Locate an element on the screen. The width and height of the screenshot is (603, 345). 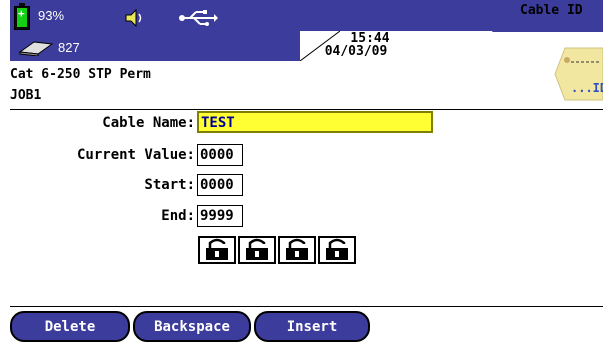
header-divider is located at coordinates (306, 109).